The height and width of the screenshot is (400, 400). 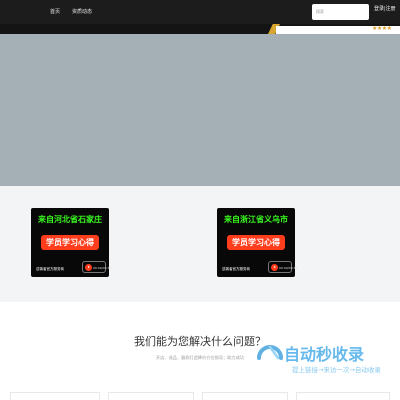 What do you see at coordinates (336, 369) in the screenshot?
I see `watermark-sub-text: 提上链接→来访一次→自动收录` at bounding box center [336, 369].